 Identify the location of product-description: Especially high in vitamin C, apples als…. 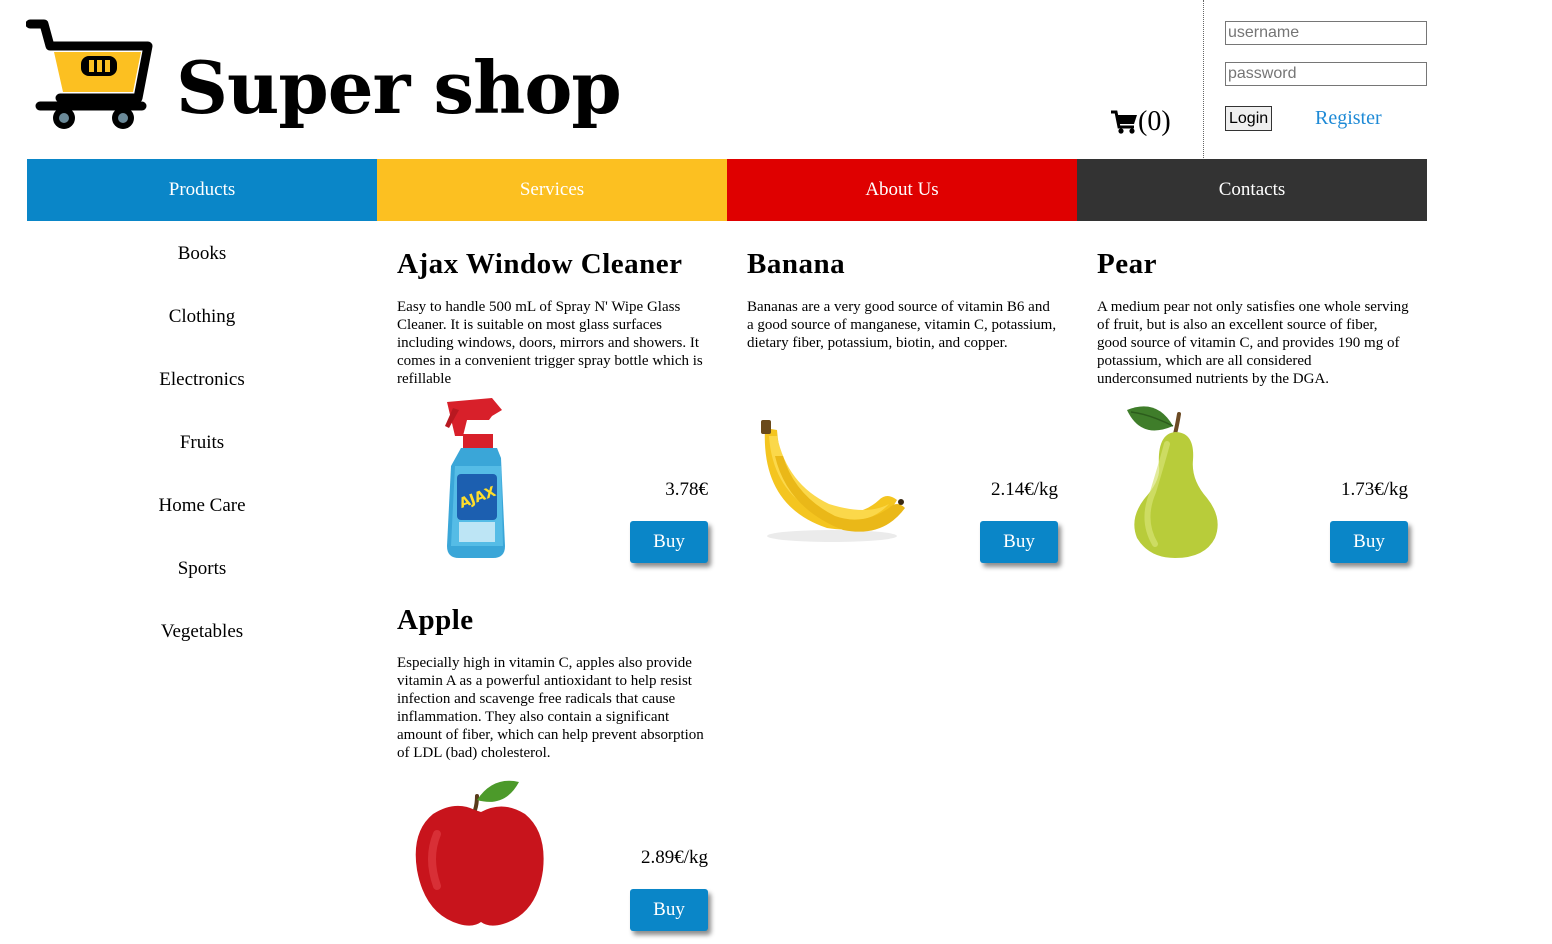
(550, 708).